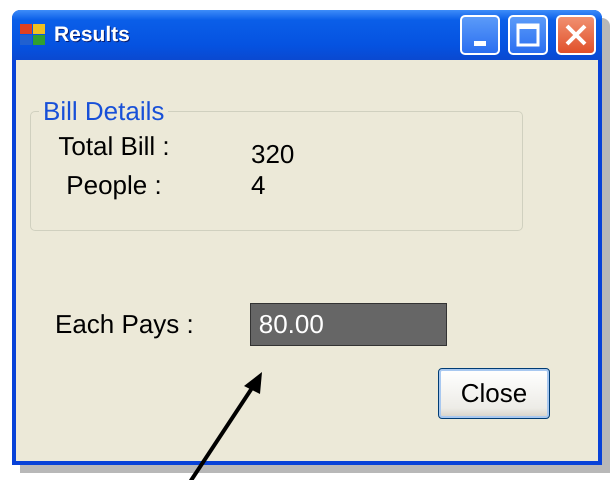 Image resolution: width=615 pixels, height=480 pixels. I want to click on close-window-button, so click(576, 35).